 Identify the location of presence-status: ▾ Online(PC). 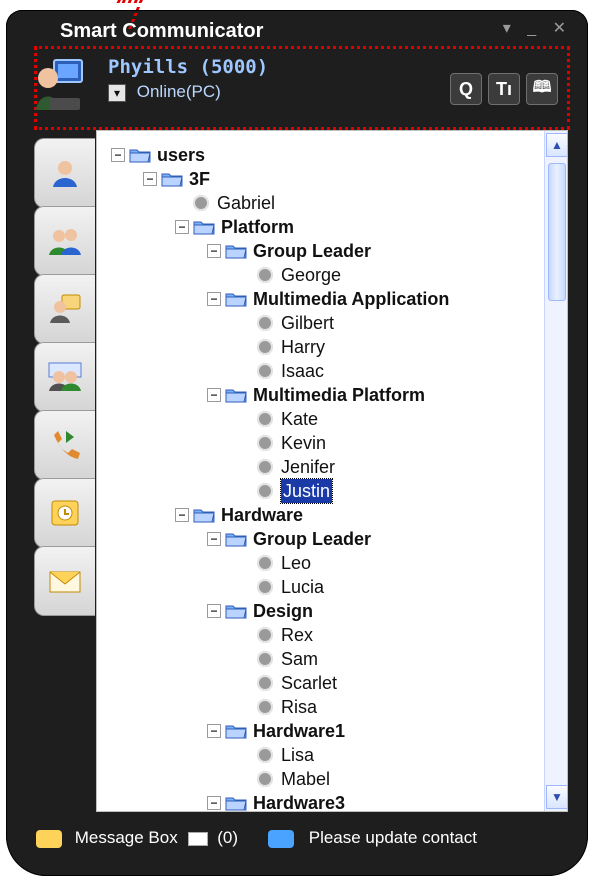
(164, 92).